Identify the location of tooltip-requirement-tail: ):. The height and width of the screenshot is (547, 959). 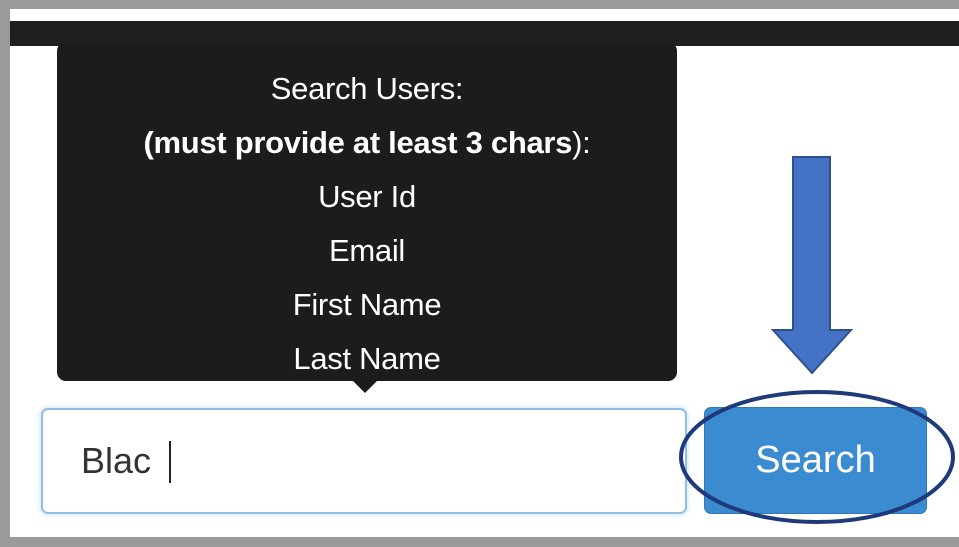
(581, 142).